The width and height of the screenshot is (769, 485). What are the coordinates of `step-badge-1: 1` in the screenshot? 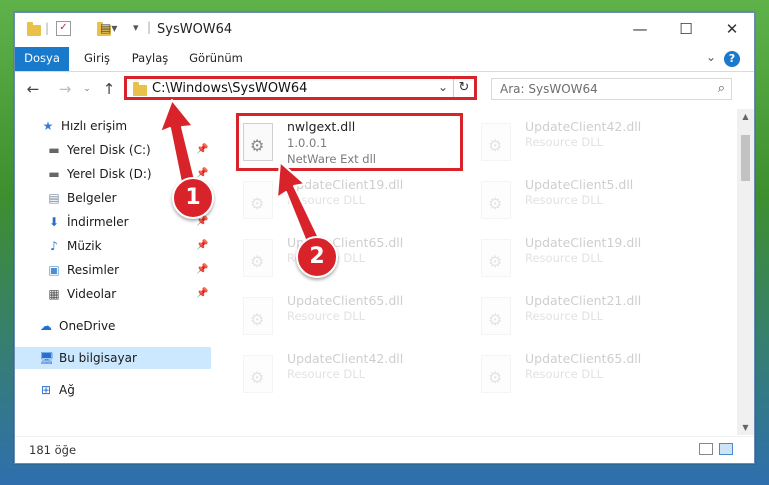 It's located at (193, 198).